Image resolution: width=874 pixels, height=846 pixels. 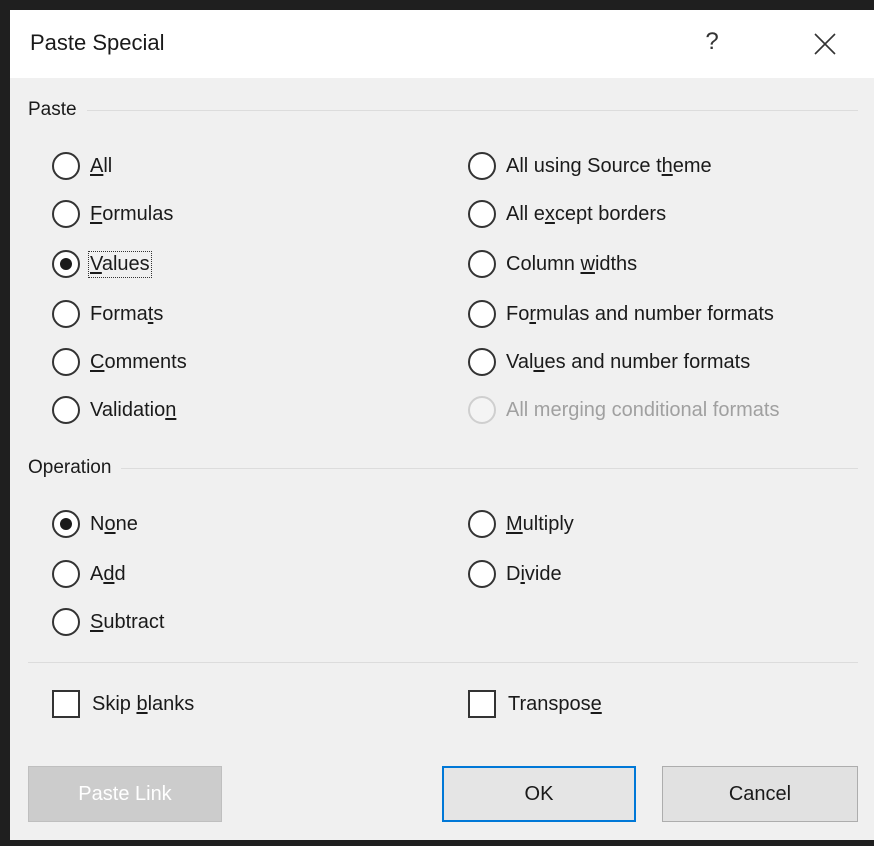 What do you see at coordinates (609, 165) in the screenshot?
I see `option-label: All using Source theme` at bounding box center [609, 165].